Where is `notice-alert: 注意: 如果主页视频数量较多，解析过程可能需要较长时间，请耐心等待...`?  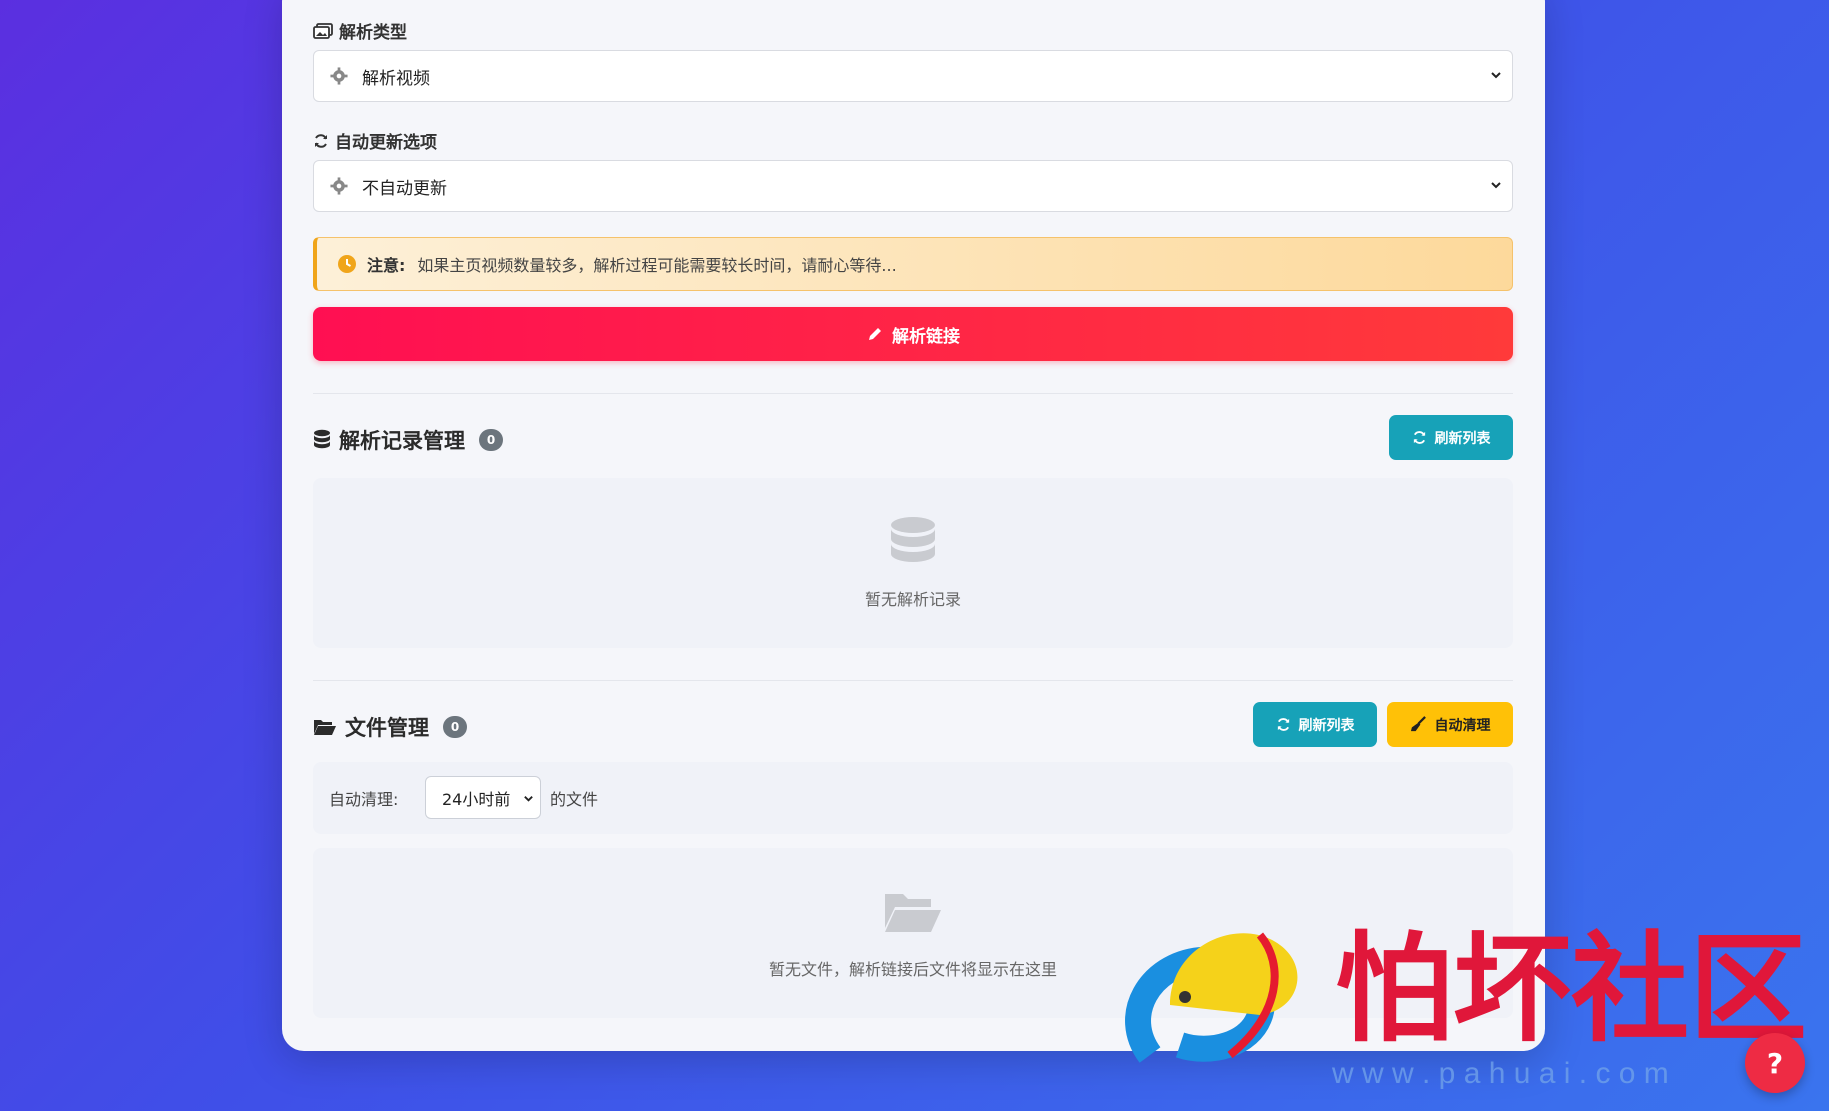 notice-alert: 注意: 如果主页视频数量较多，解析过程可能需要较长时间，请耐心等待... is located at coordinates (913, 264).